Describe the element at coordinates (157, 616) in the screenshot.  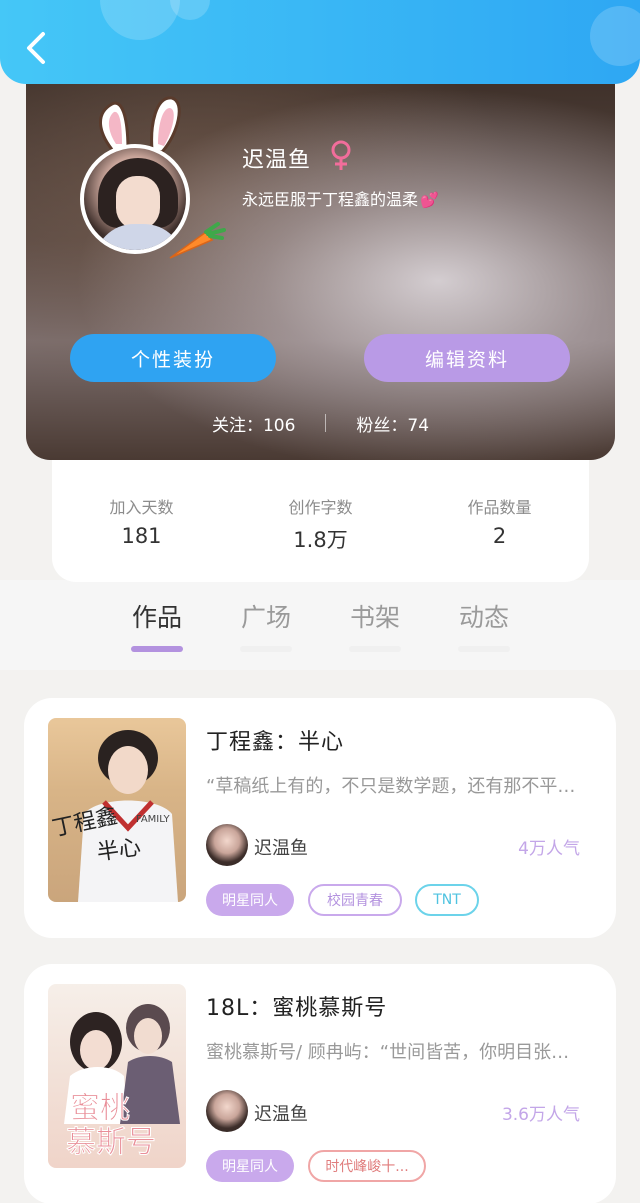
I see `tab-works: 作品` at that location.